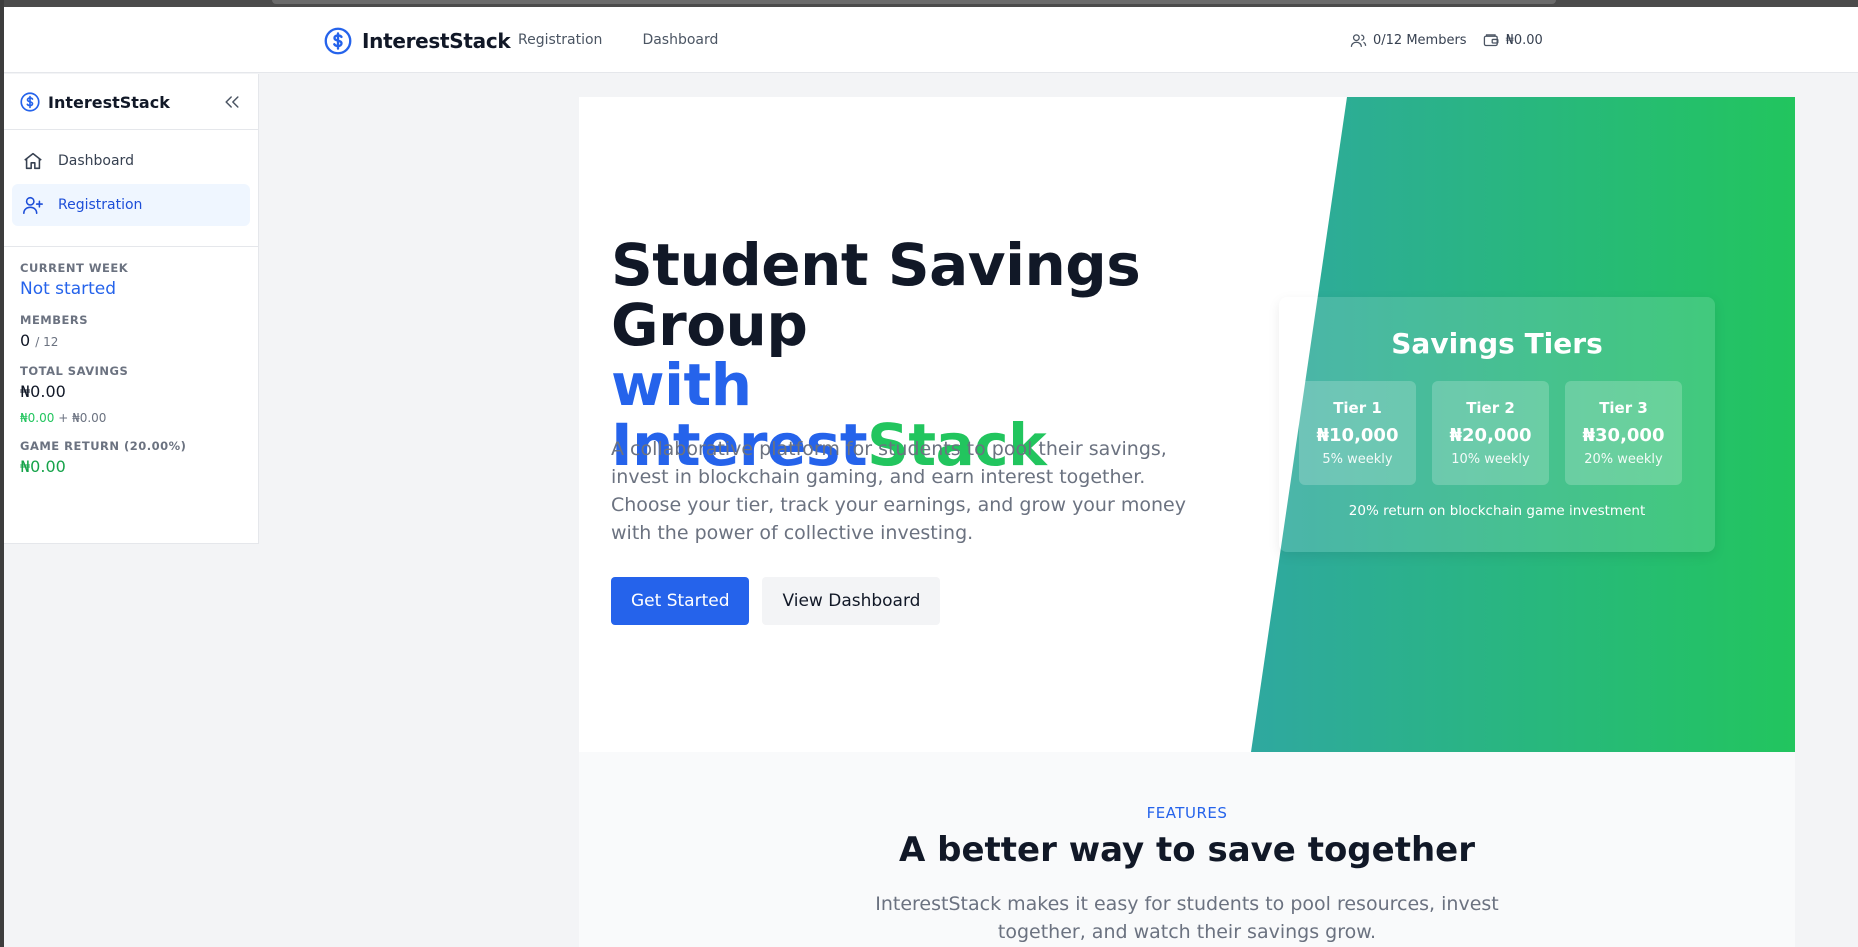 The width and height of the screenshot is (1858, 947). What do you see at coordinates (1357, 408) in the screenshot?
I see `tier-name: Tier 1` at bounding box center [1357, 408].